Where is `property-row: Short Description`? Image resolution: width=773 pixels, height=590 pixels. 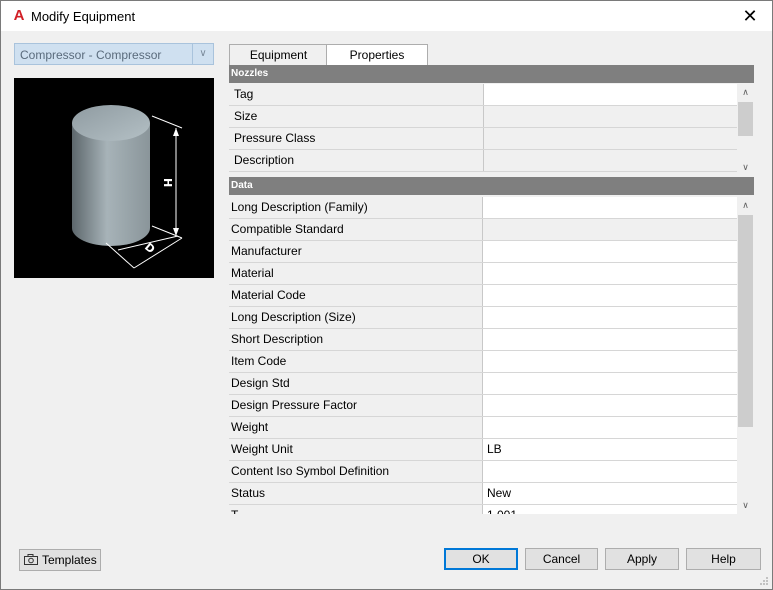 property-row: Short Description is located at coordinates (483, 340).